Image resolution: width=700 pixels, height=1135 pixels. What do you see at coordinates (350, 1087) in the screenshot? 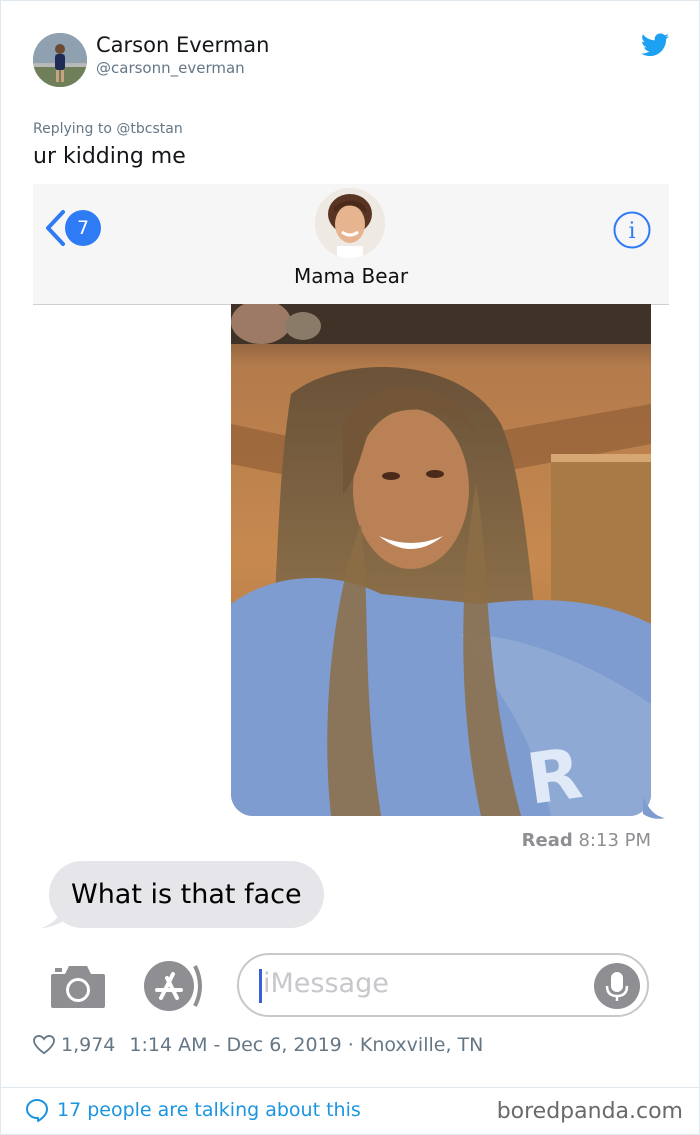
I see `footer-divider` at bounding box center [350, 1087].